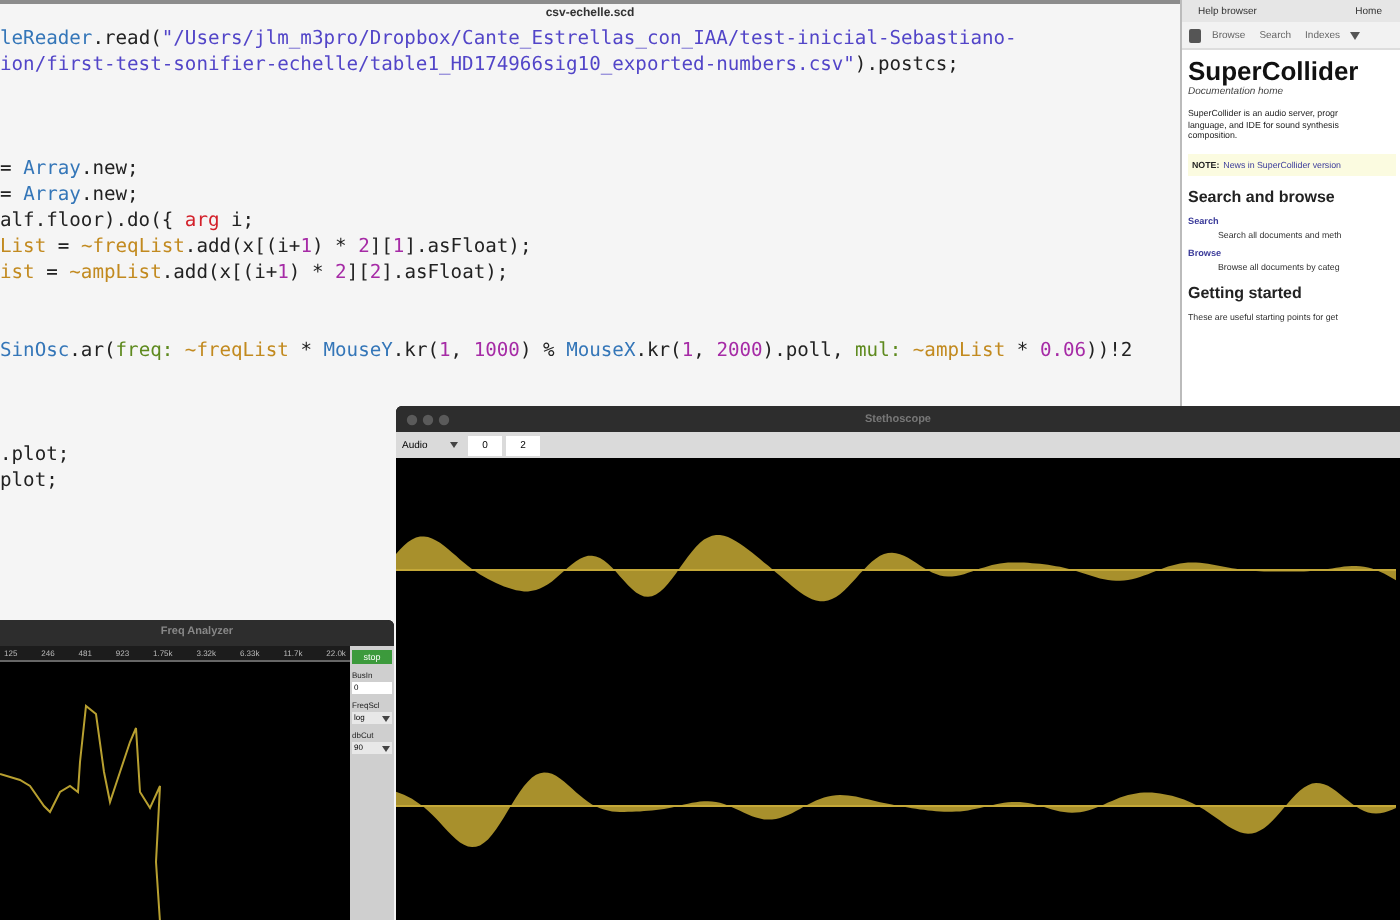 The width and height of the screenshot is (1400, 920). Describe the element at coordinates (428, 419) in the screenshot. I see `window-controls-icon` at that location.